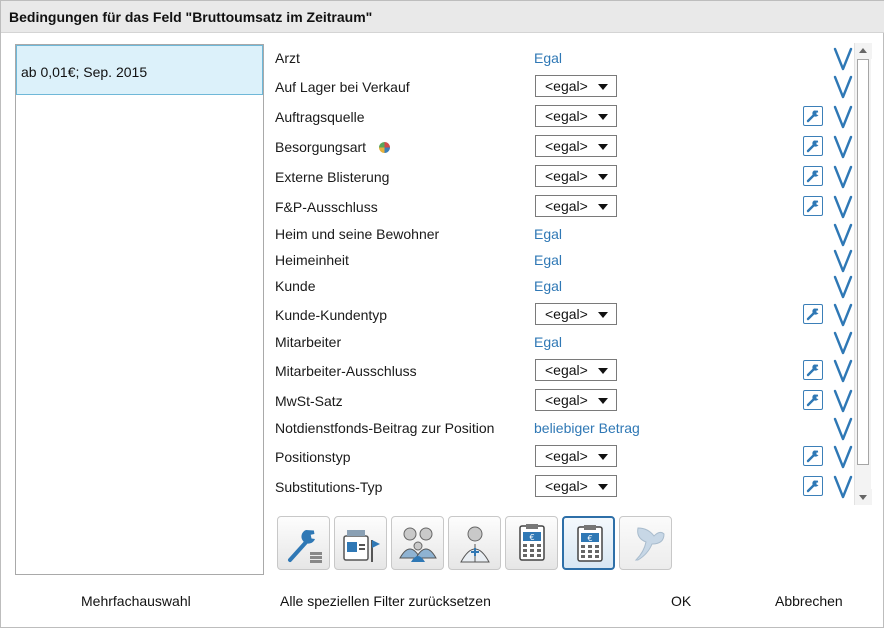 The image size is (884, 628). I want to click on condition-label: Mitarbeiter-Ausschluss, so click(346, 371).